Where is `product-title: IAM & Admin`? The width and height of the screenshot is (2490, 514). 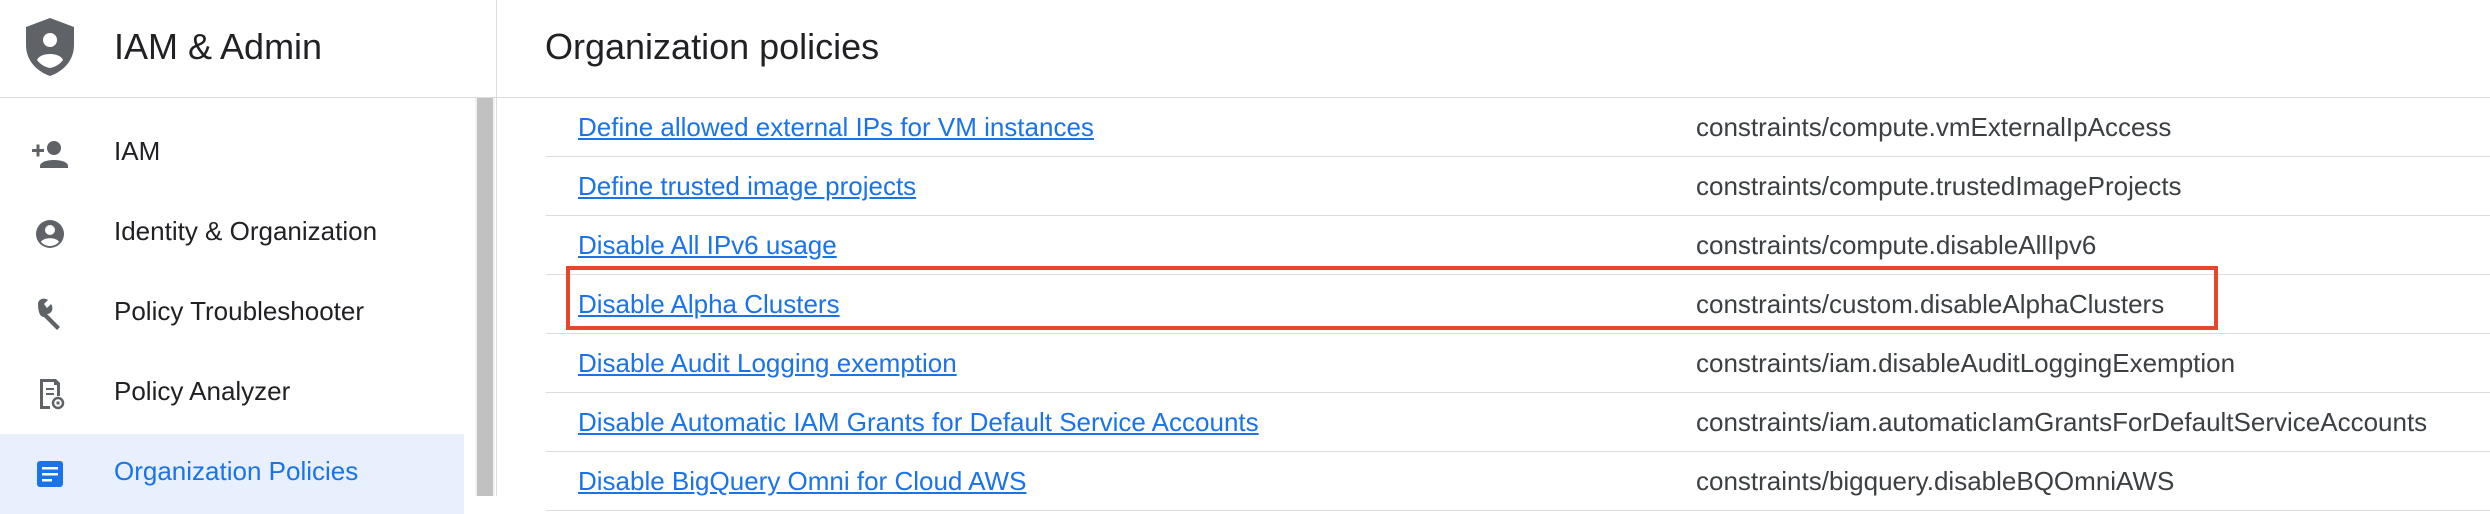 product-title: IAM & Admin is located at coordinates (218, 46).